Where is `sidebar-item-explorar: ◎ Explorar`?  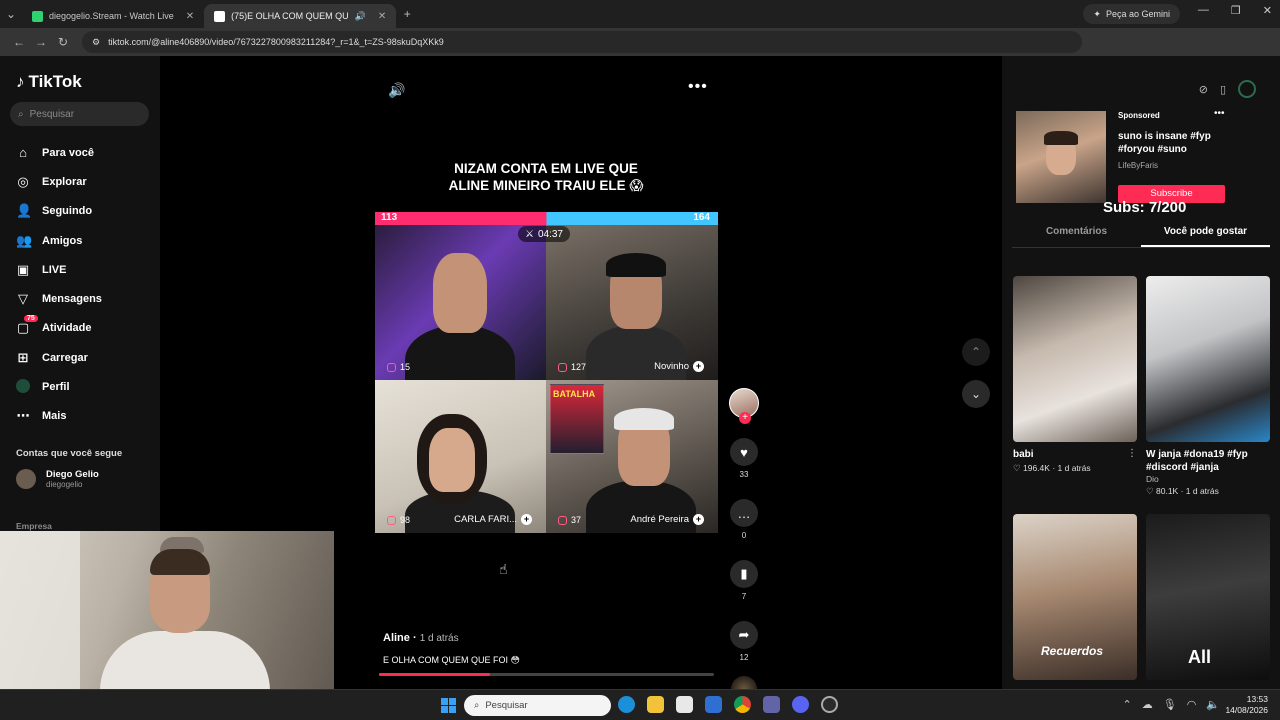 sidebar-item-explorar: ◎ Explorar is located at coordinates (59, 181).